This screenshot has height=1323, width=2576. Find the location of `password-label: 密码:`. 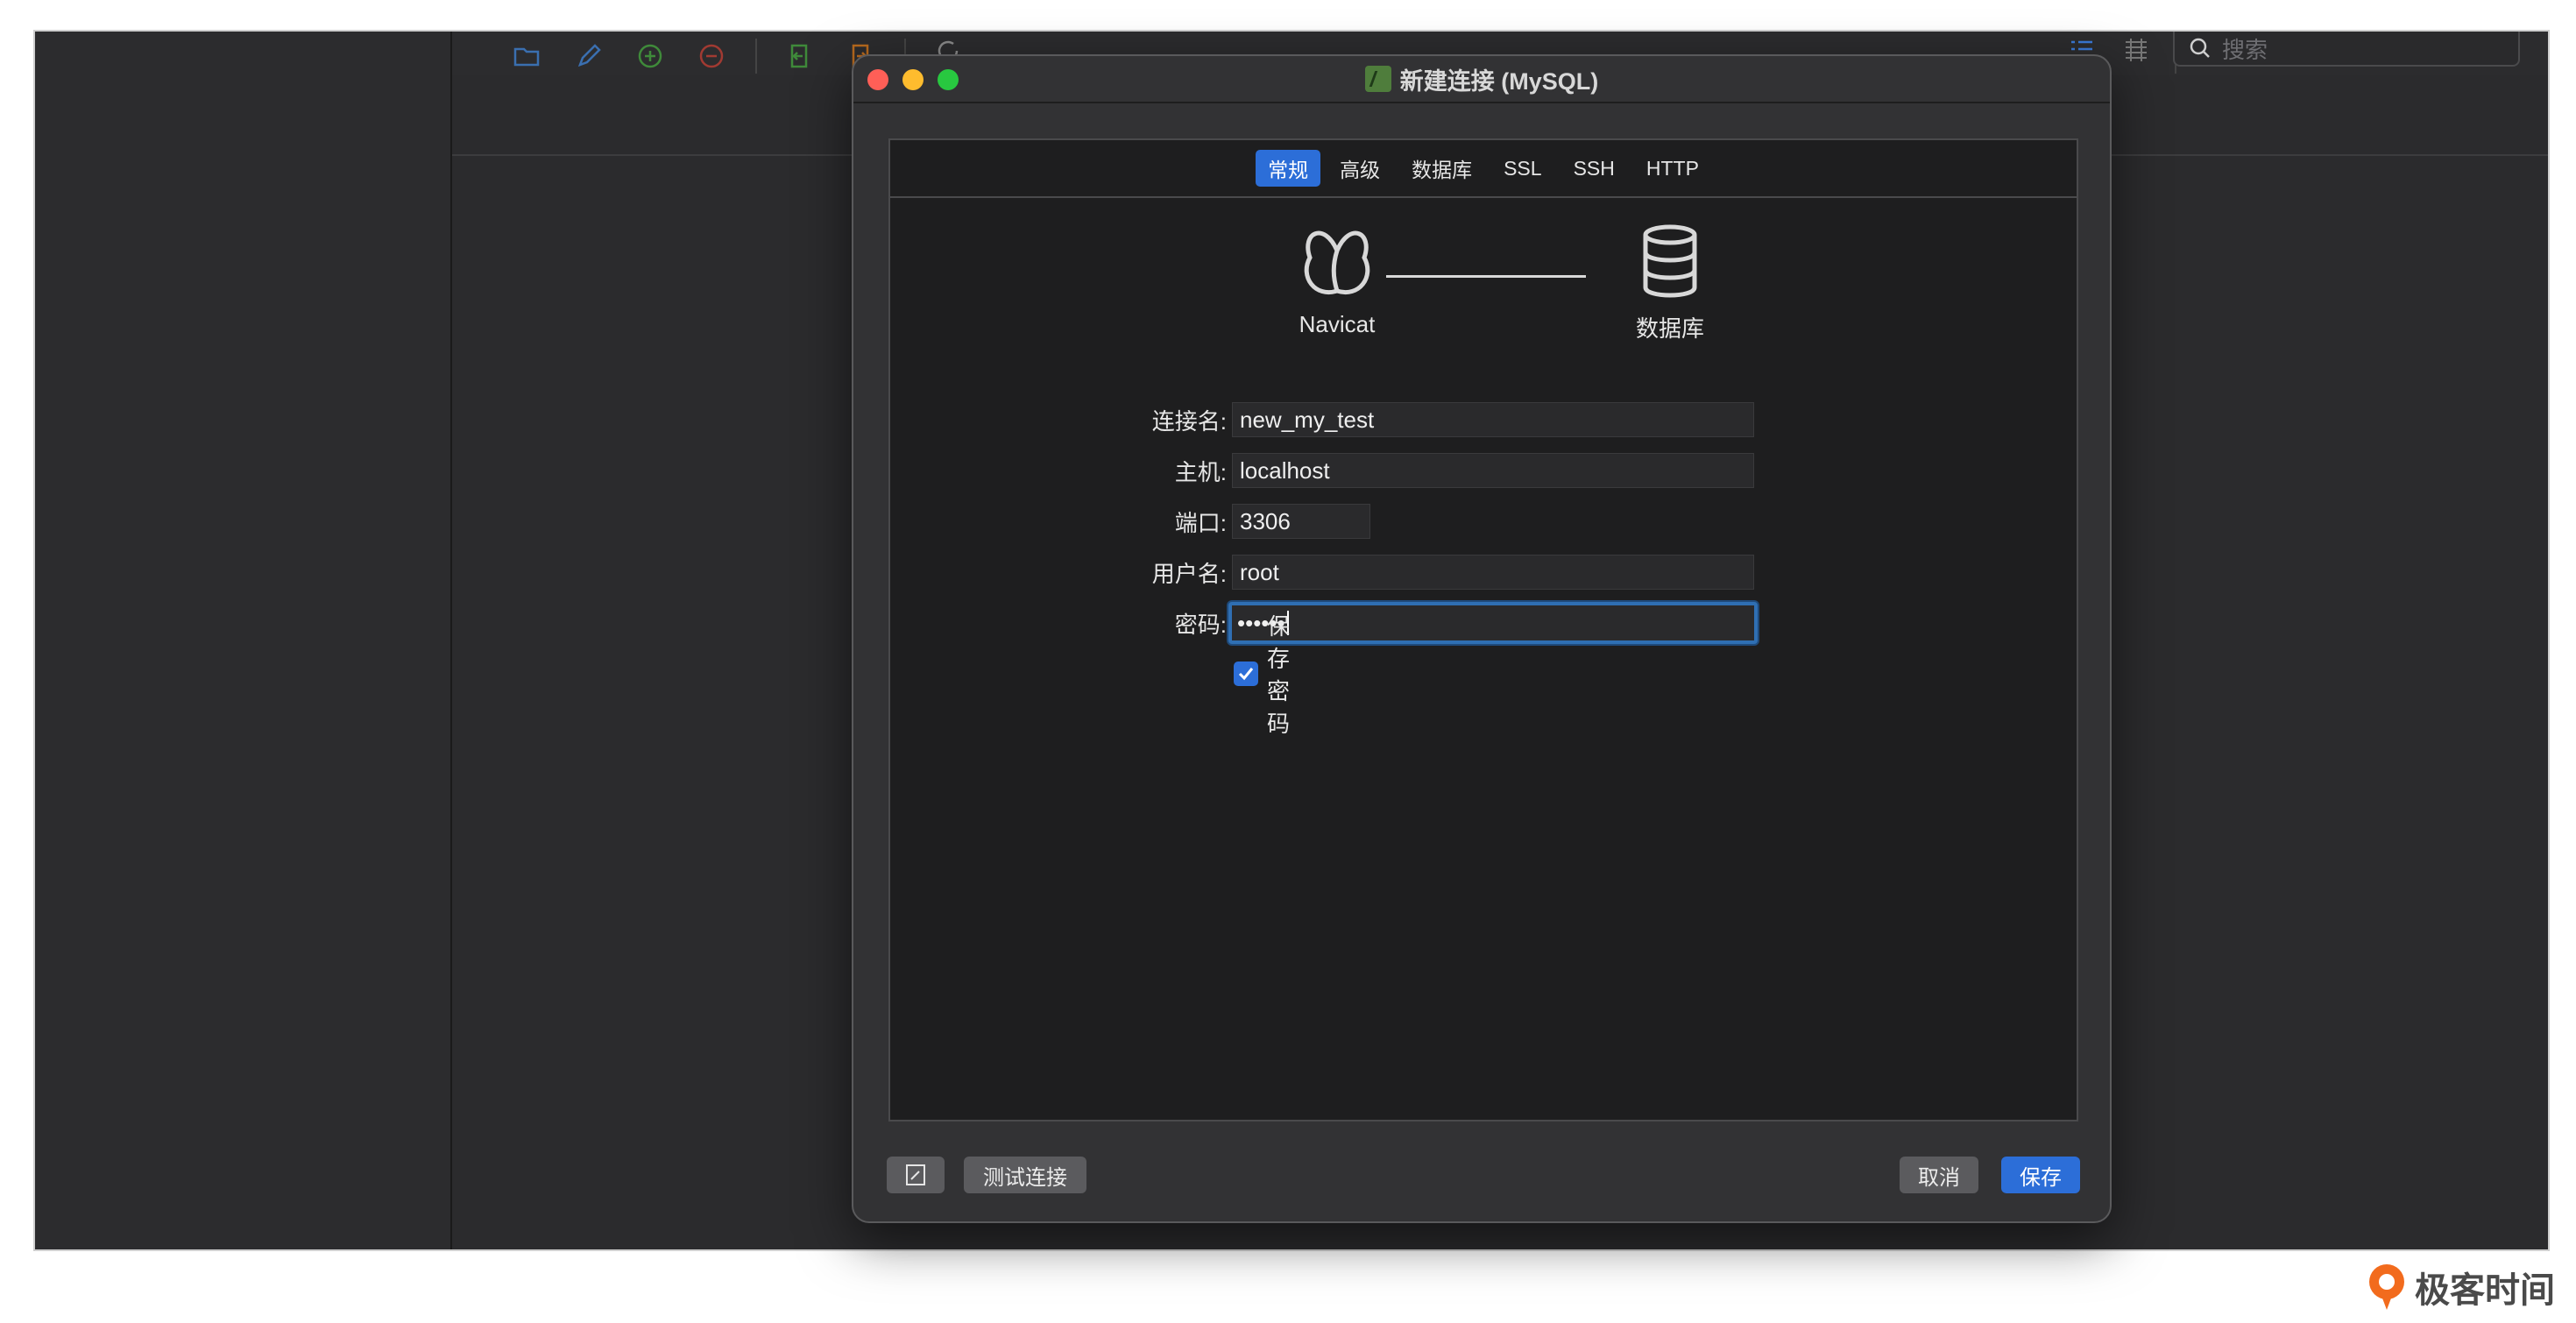

password-label: 密码: is located at coordinates (1200, 624).